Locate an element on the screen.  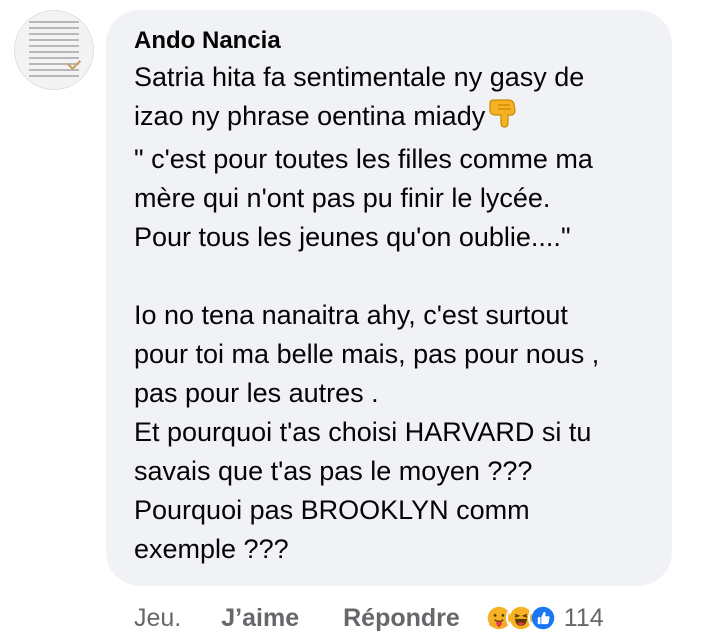
comment-line: savais que t'as pas le moyen ??? is located at coordinates (333, 471).